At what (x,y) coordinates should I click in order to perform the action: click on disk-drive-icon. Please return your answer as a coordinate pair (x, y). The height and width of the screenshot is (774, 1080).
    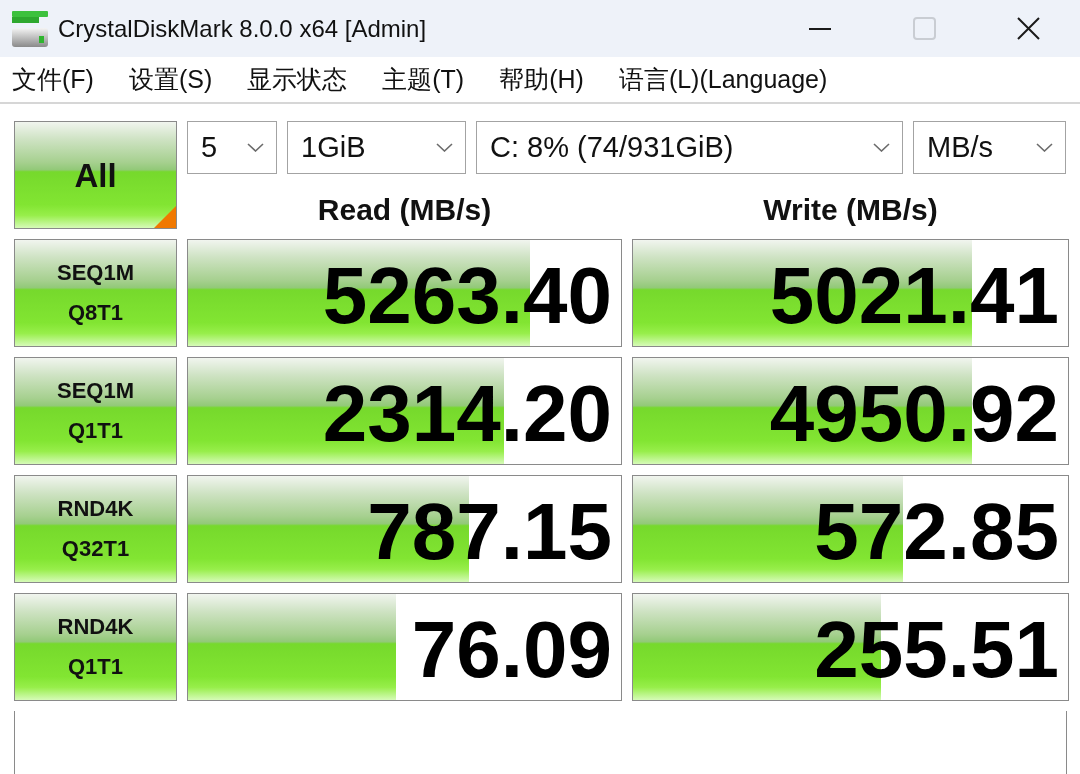
    Looking at the image, I should click on (30, 28).